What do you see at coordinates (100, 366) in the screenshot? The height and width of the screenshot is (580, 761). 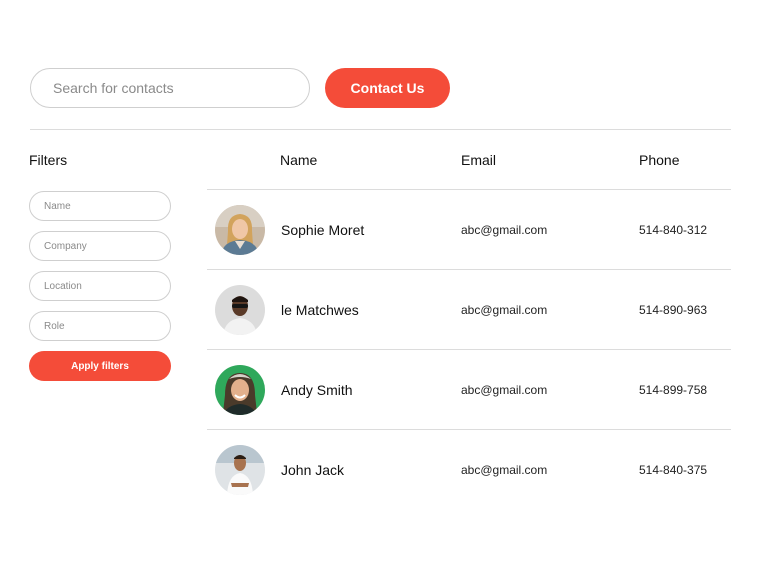 I see `apply-filters-button: Apply filters` at bounding box center [100, 366].